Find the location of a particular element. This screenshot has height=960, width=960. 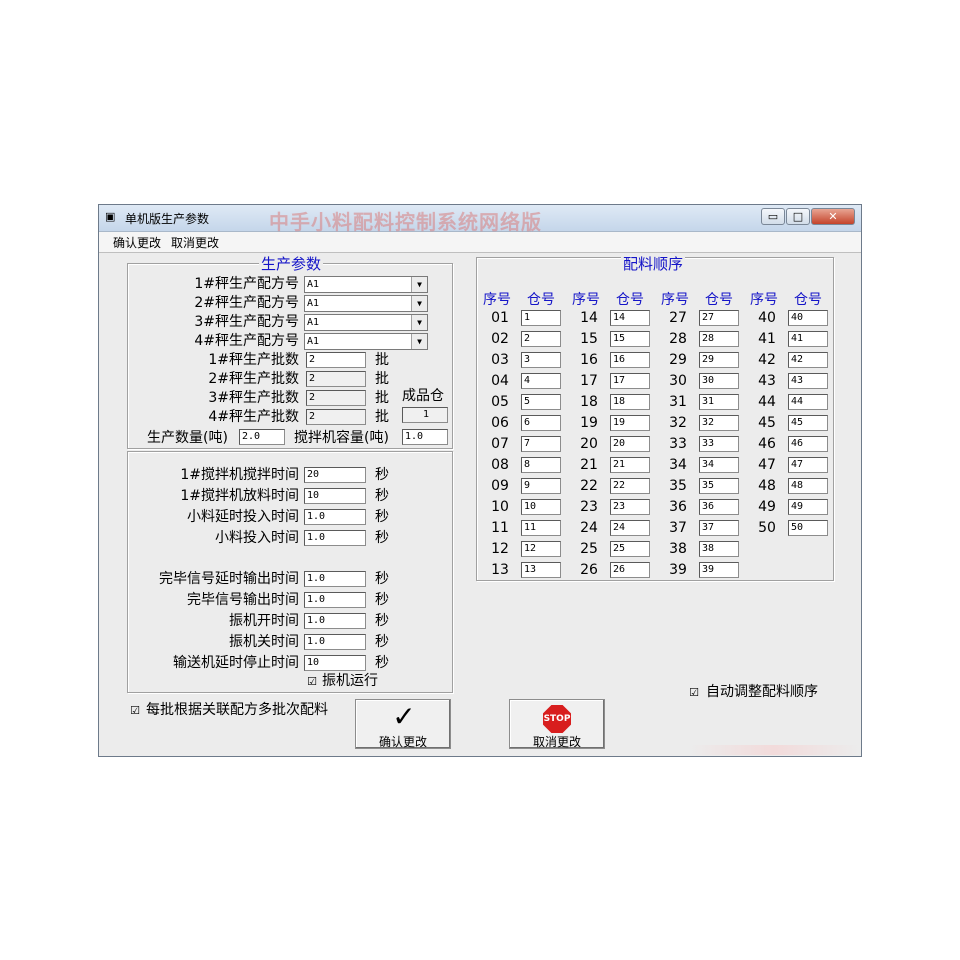

menu-cancel: 取消更改 is located at coordinates (195, 242).